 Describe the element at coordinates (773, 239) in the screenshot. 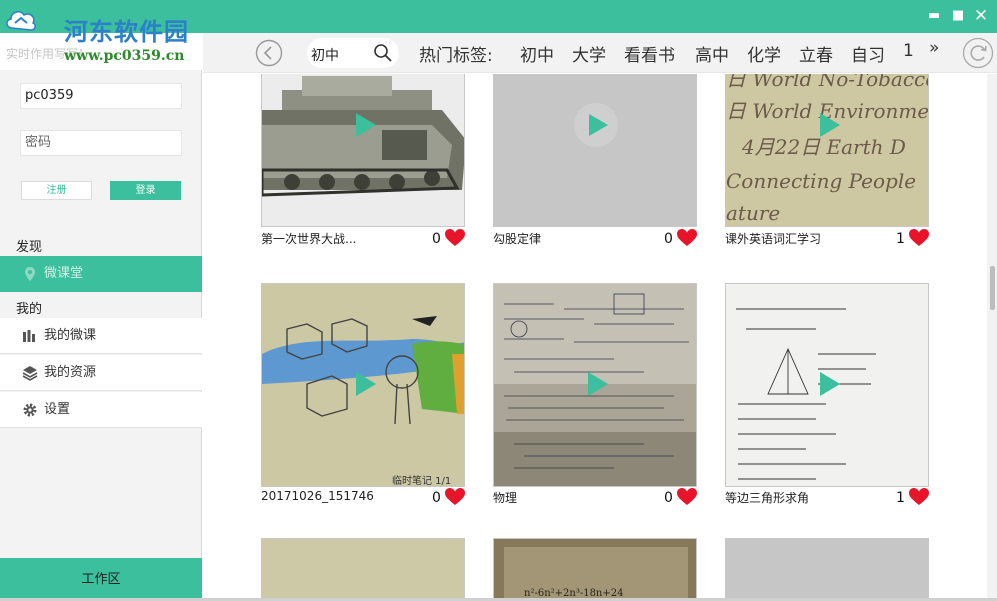

I see `lesson-title: 课外英语词汇学习` at that location.